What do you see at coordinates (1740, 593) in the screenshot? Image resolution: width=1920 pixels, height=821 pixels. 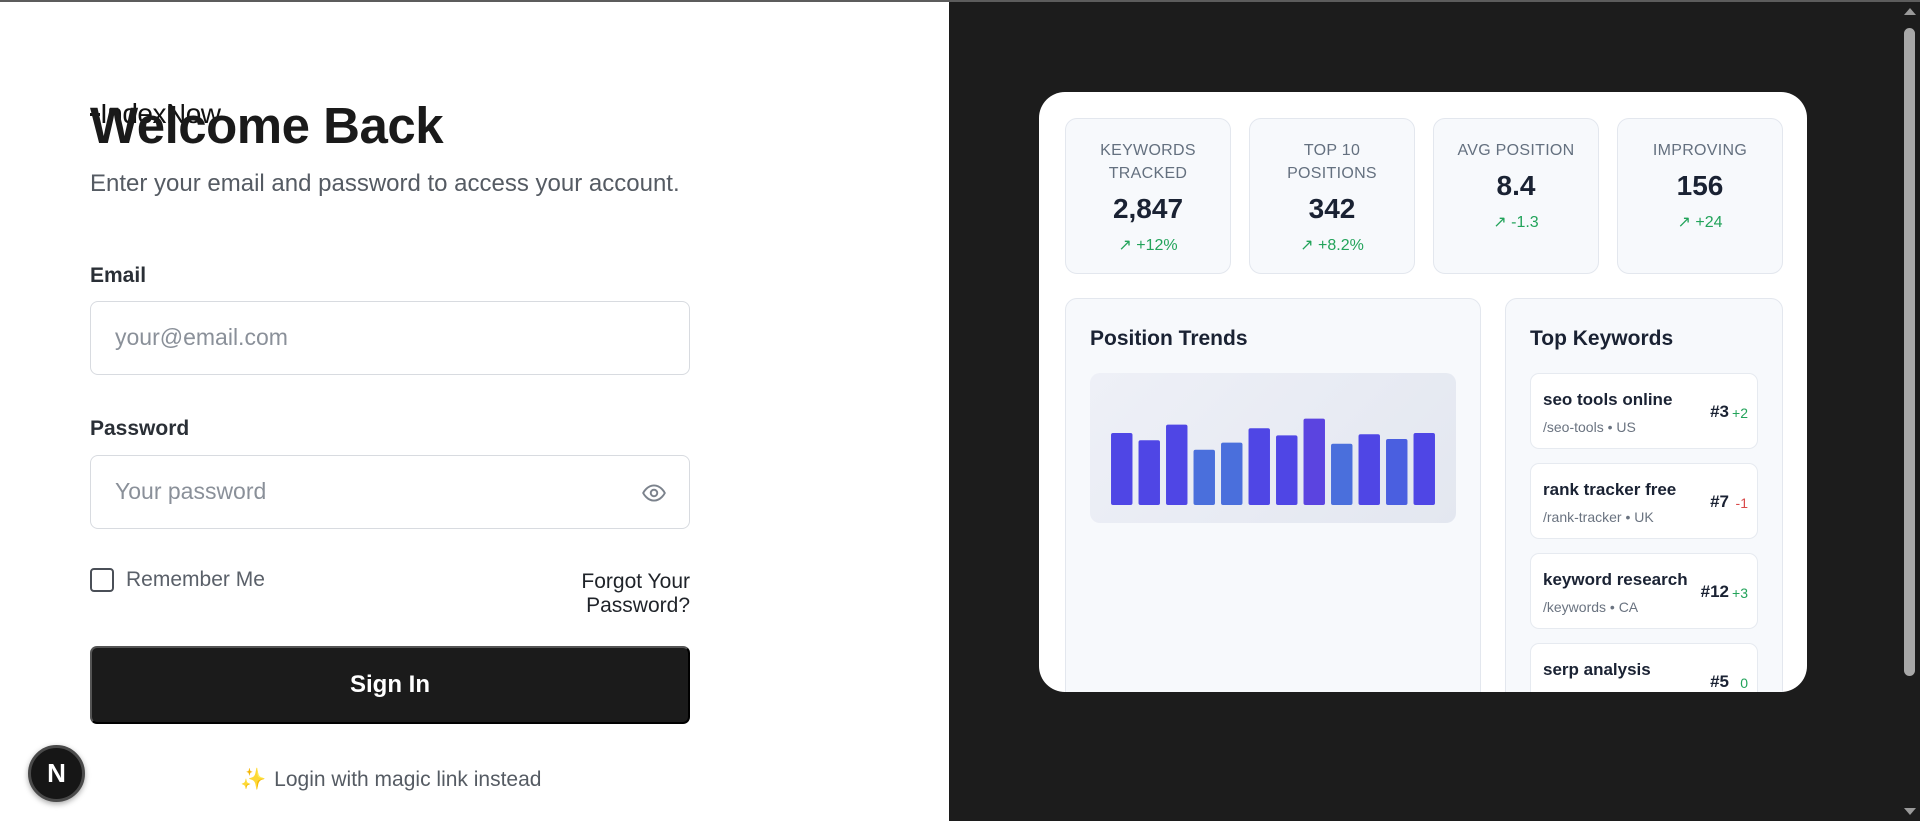 I see `keyword-delta: +3` at bounding box center [1740, 593].